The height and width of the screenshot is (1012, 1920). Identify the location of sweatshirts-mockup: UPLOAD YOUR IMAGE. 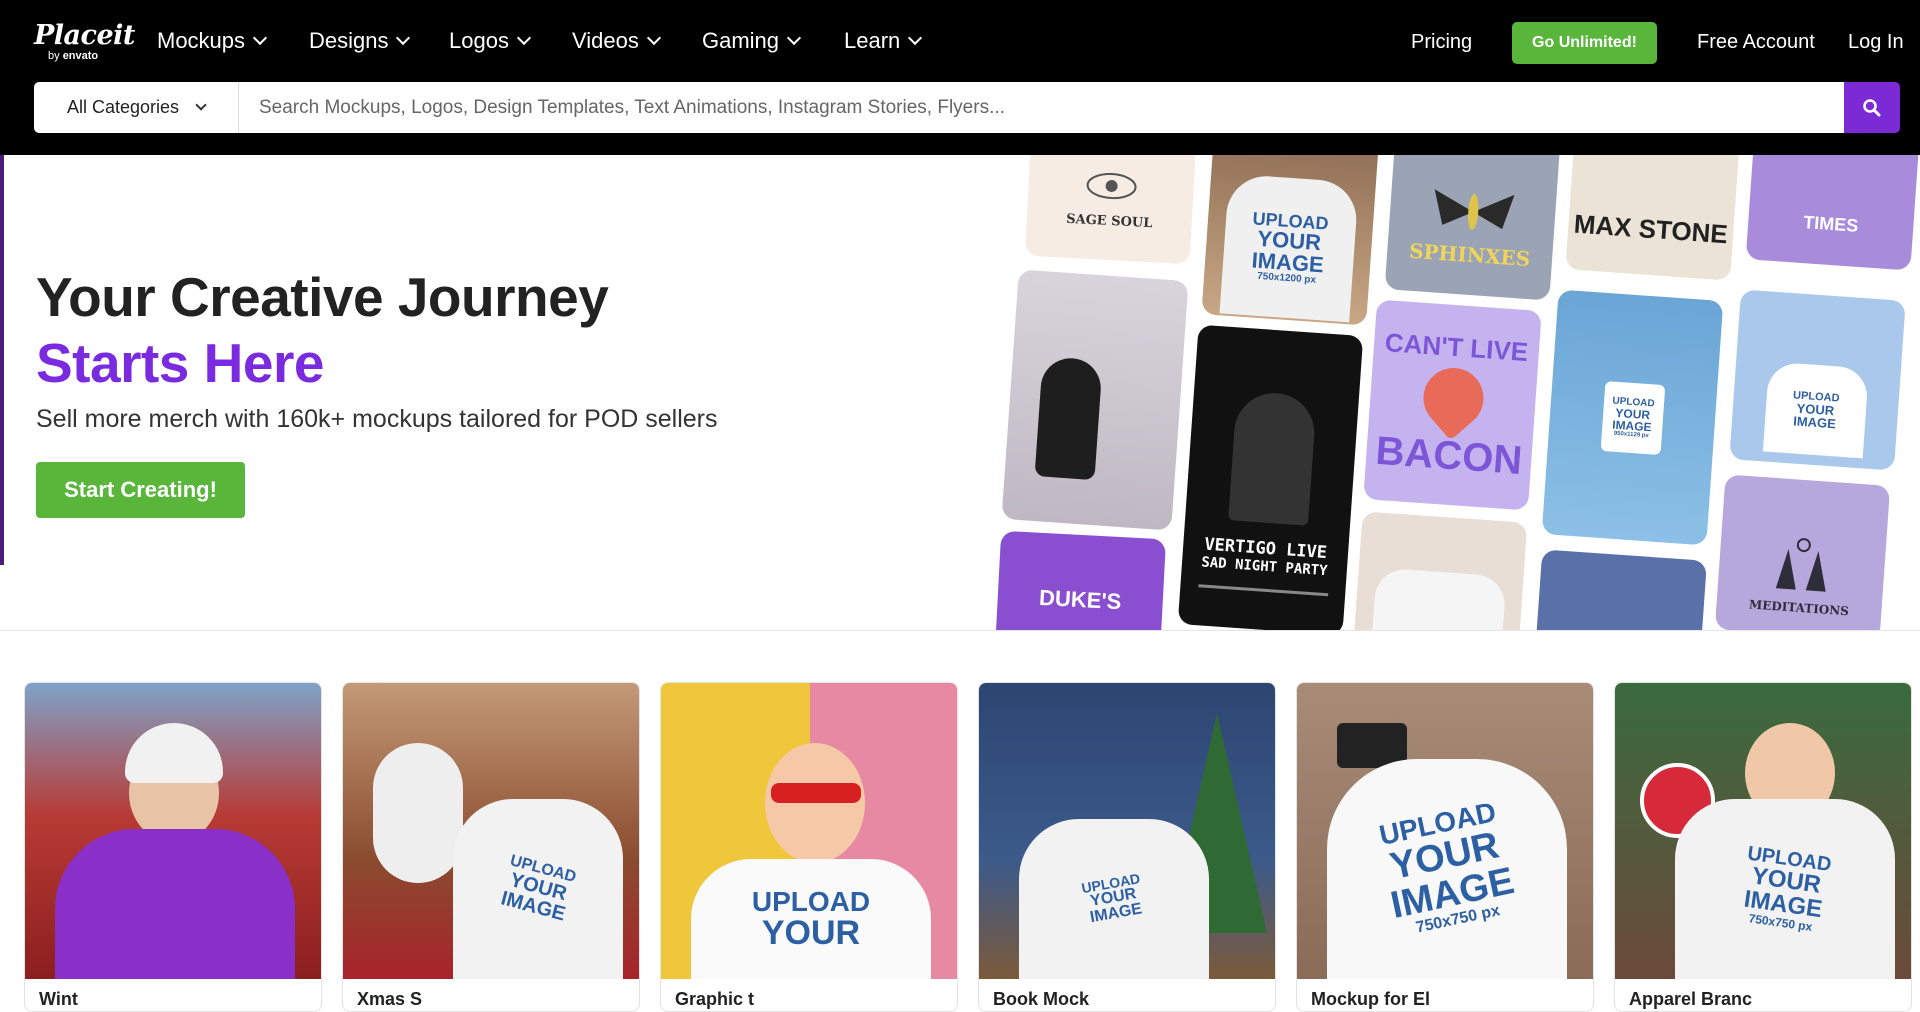
(1114, 899).